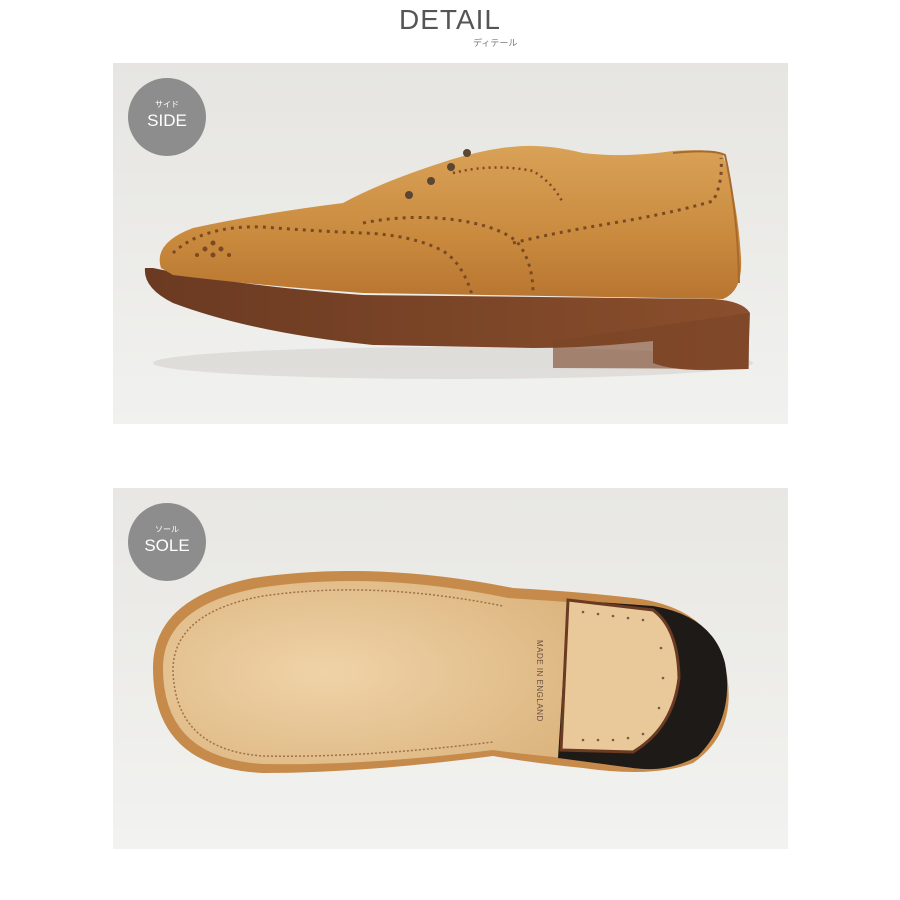  Describe the element at coordinates (365, 672) in the screenshot. I see `outsole-forefoot` at that location.